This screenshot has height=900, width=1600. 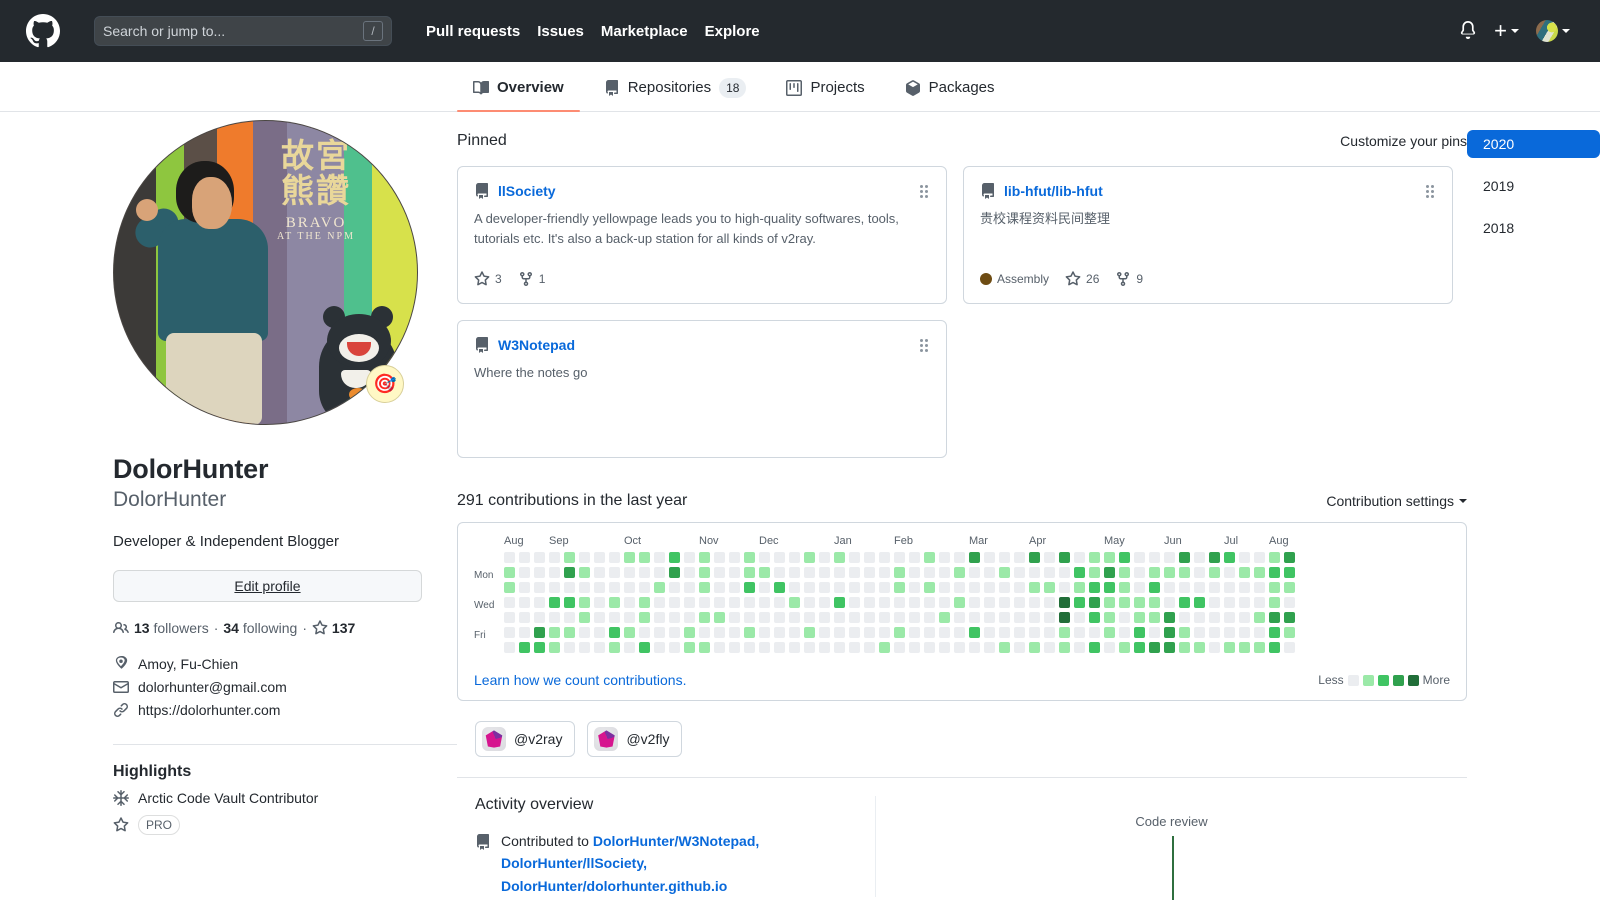 I want to click on pinned-repo-card: lib-hfut/lib-hfut 贵校课程资料民间整理 Assembly 26, so click(x=1208, y=235).